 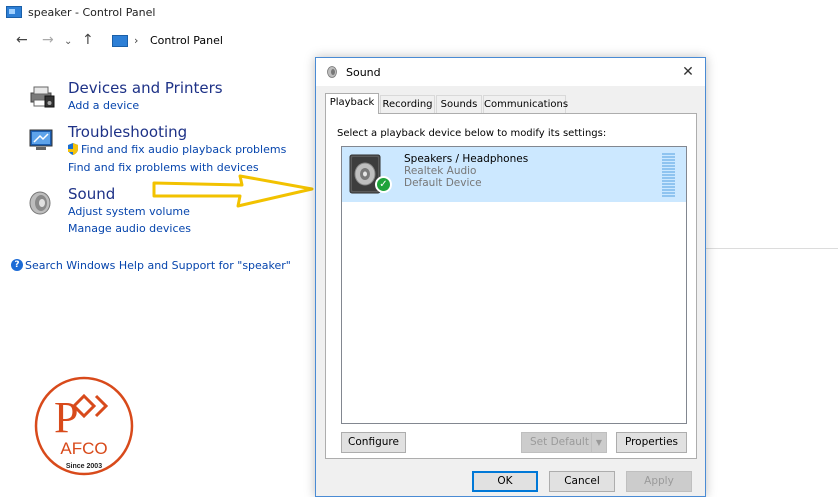 What do you see at coordinates (42, 203) in the screenshot?
I see `speaker-icon` at bounding box center [42, 203].